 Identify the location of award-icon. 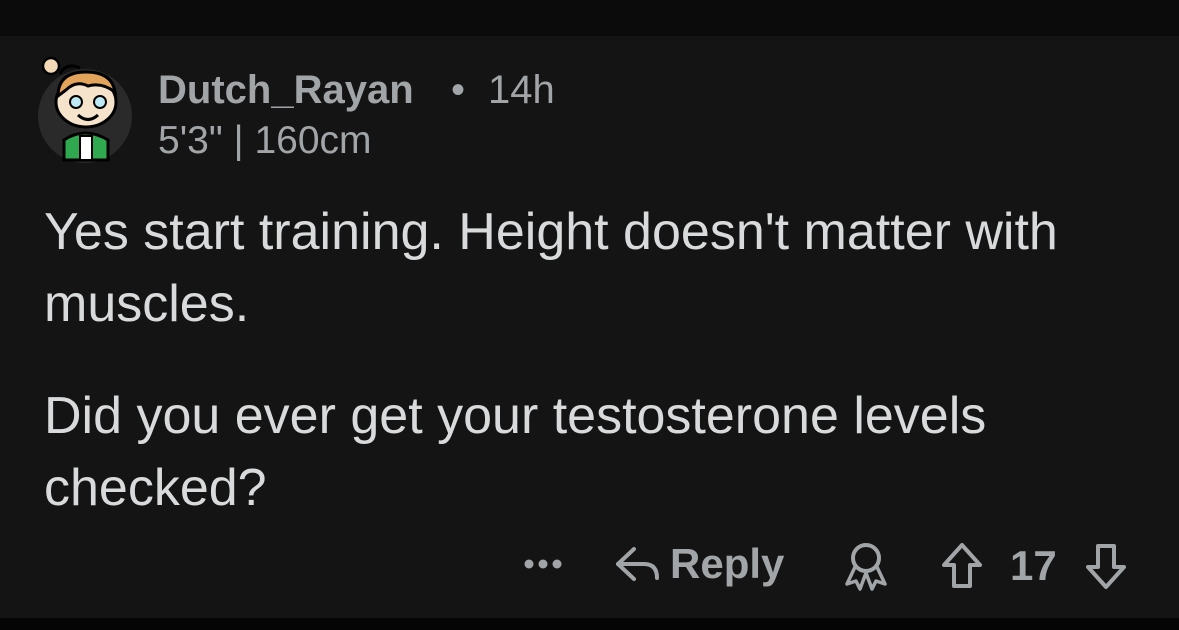
(866, 566).